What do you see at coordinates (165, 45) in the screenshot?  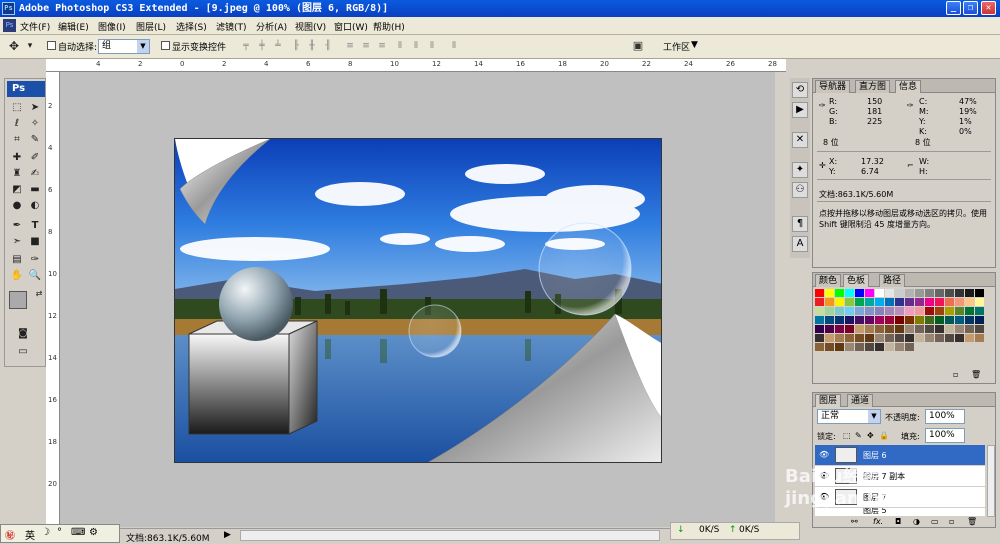 I see `show-transform-checkbox` at bounding box center [165, 45].